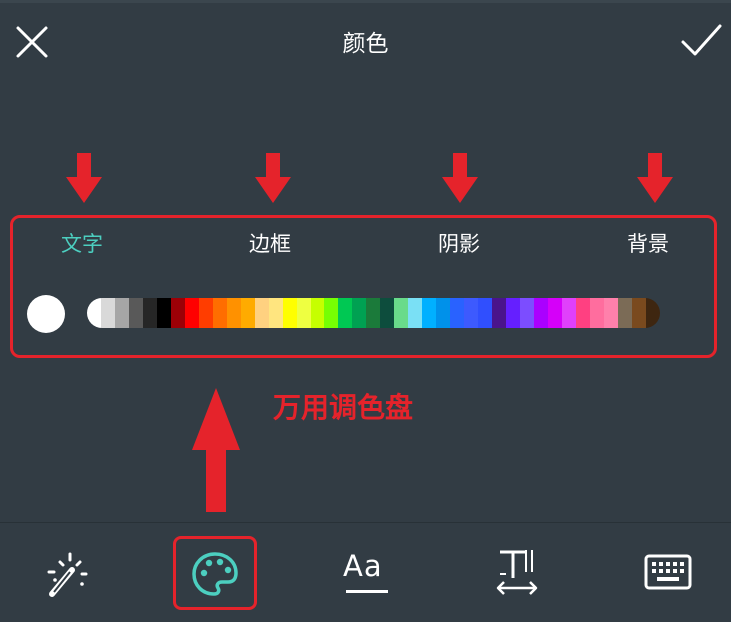 The width and height of the screenshot is (731, 622). Describe the element at coordinates (365, 1) in the screenshot. I see `status-bar-strip` at that location.